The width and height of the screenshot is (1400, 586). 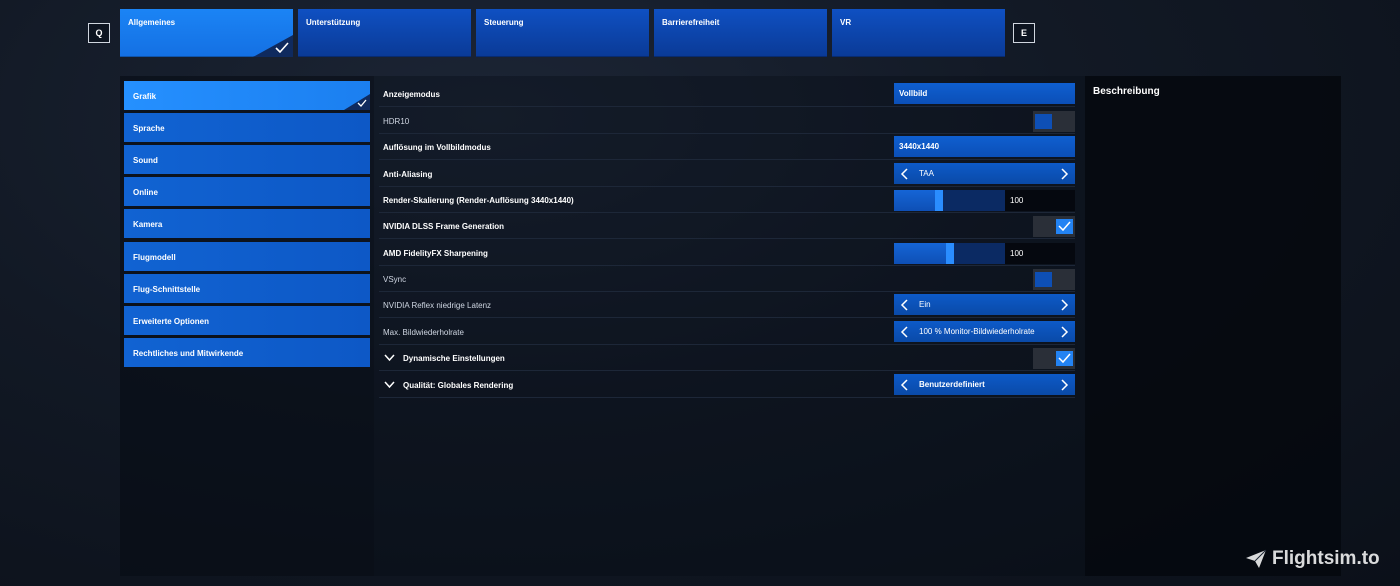 I want to click on setting-label: Auflösung im Vollbildmodus, so click(x=437, y=147).